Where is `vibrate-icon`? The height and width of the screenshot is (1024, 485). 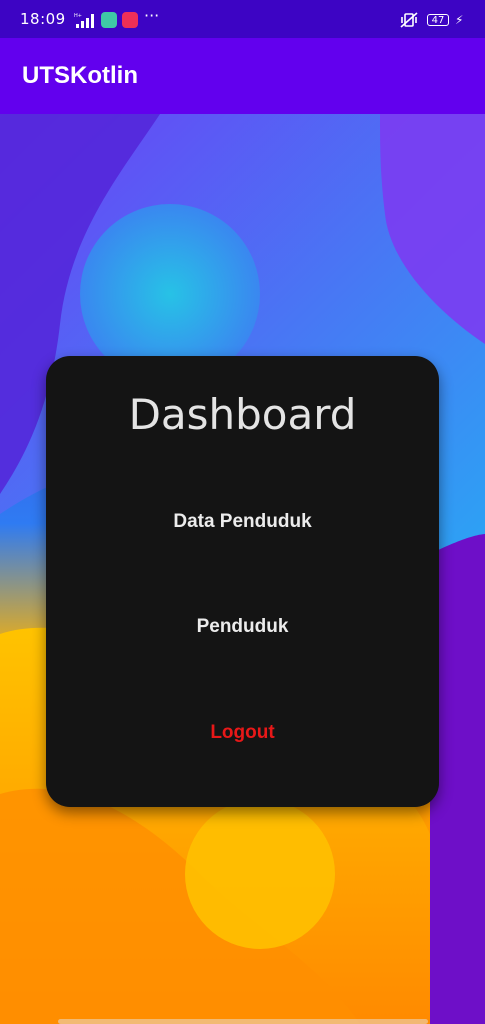 vibrate-icon is located at coordinates (409, 20).